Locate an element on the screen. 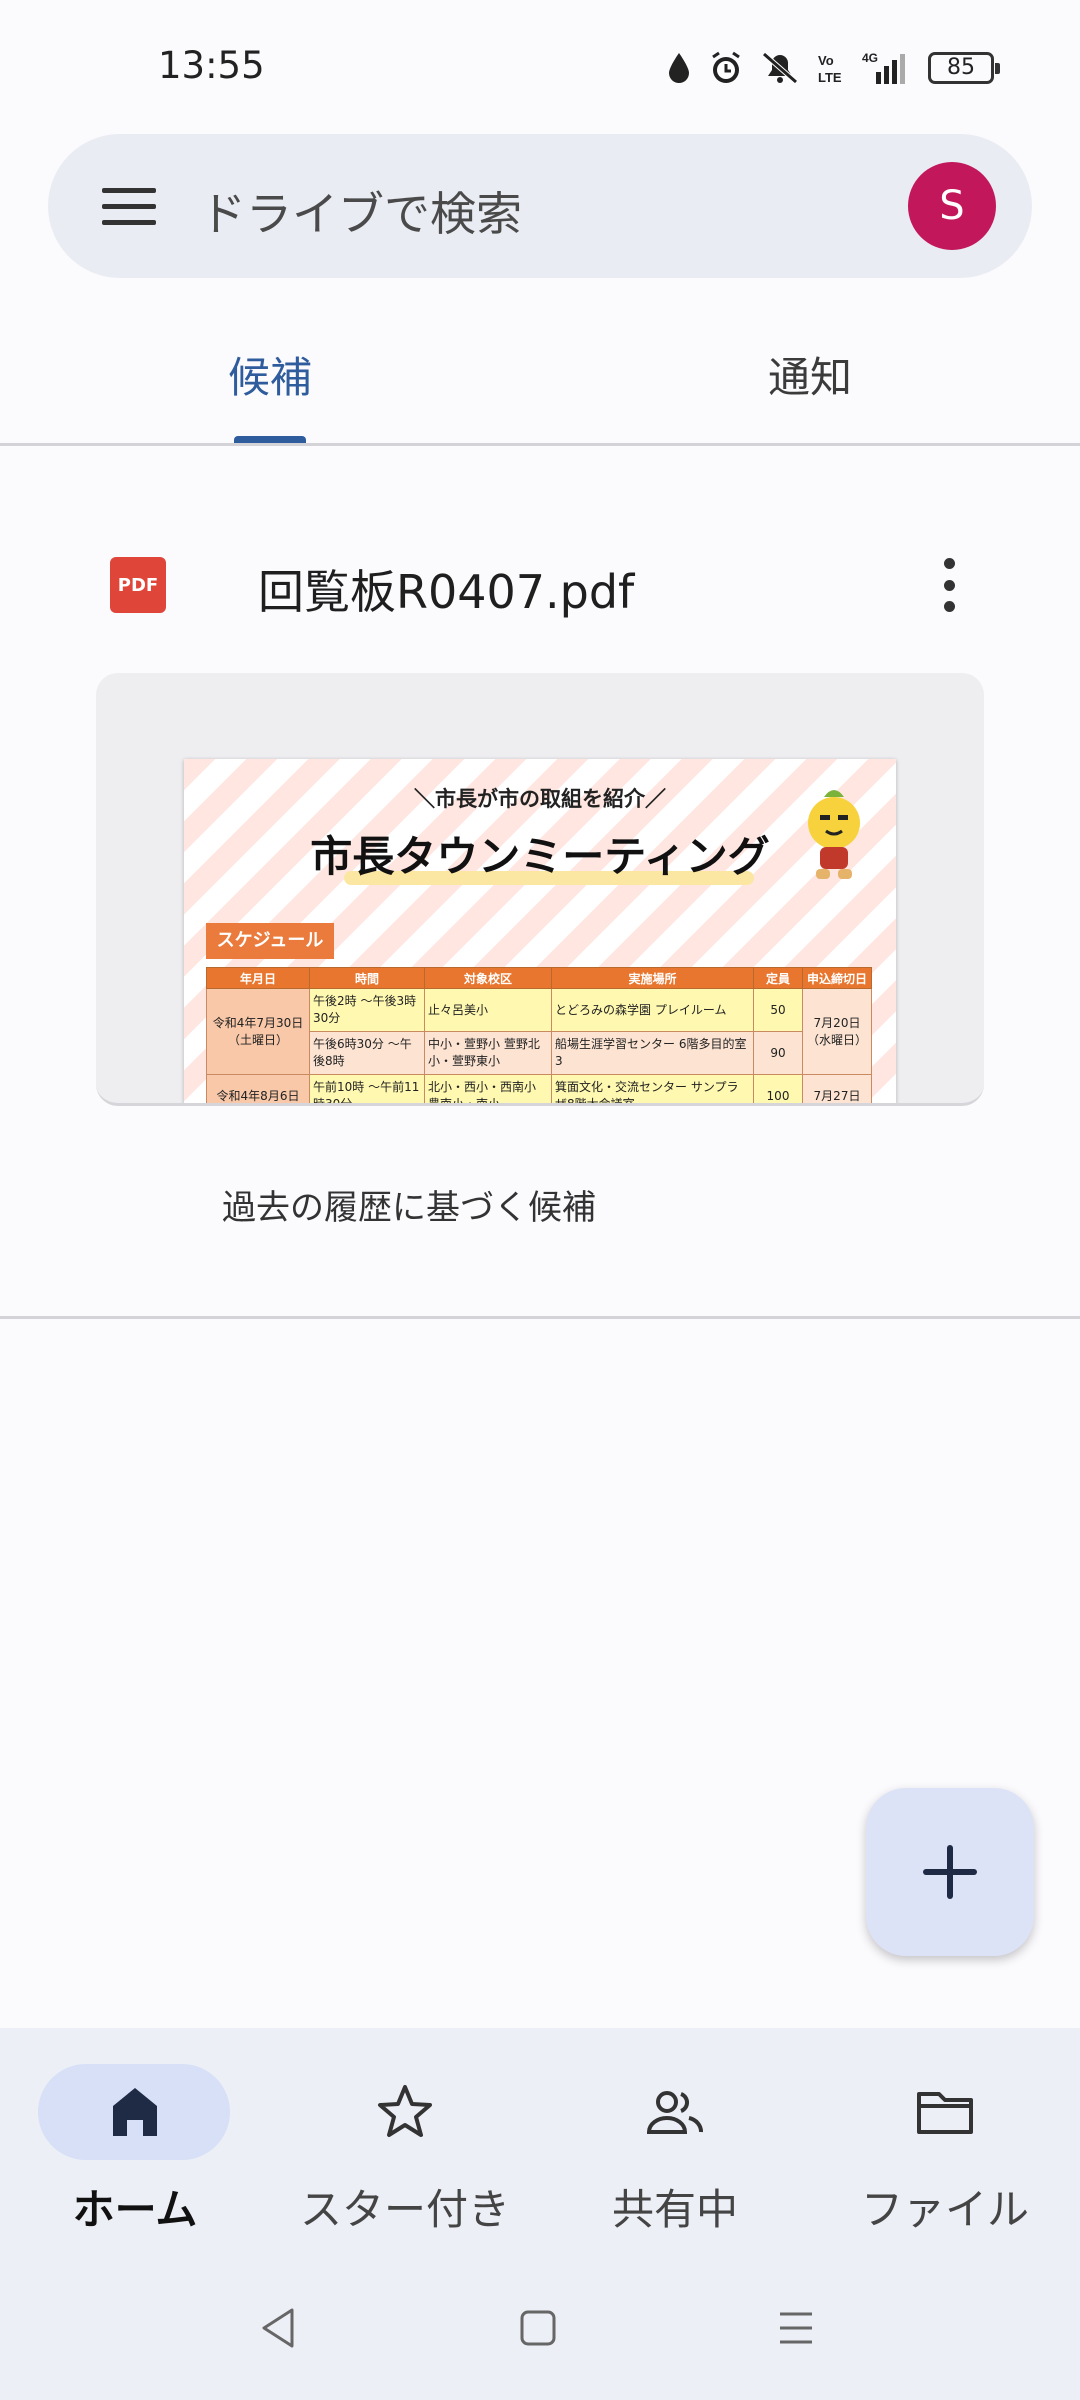 This screenshot has height=2400, width=1080. data-saver-icon is located at coordinates (679, 68).